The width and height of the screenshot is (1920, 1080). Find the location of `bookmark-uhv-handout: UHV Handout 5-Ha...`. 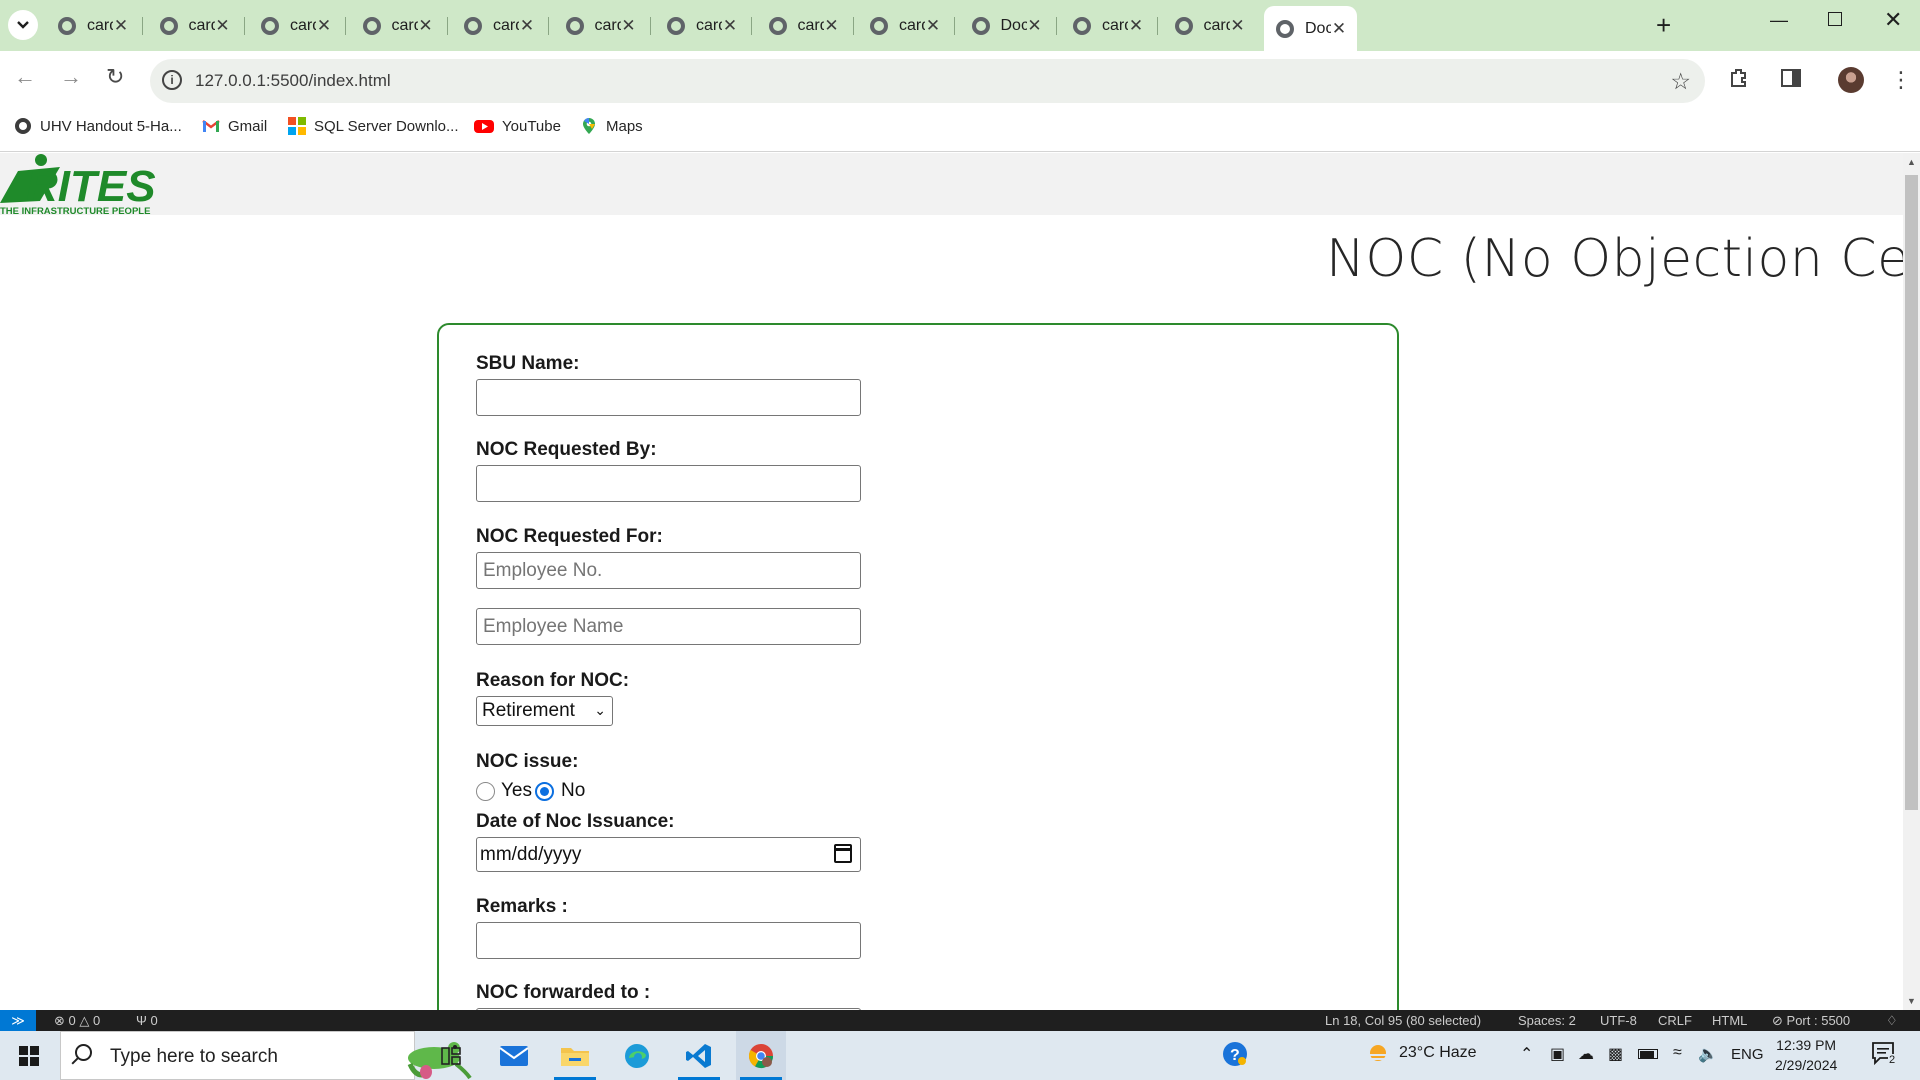

bookmark-uhv-handout: UHV Handout 5-Ha... is located at coordinates (98, 126).